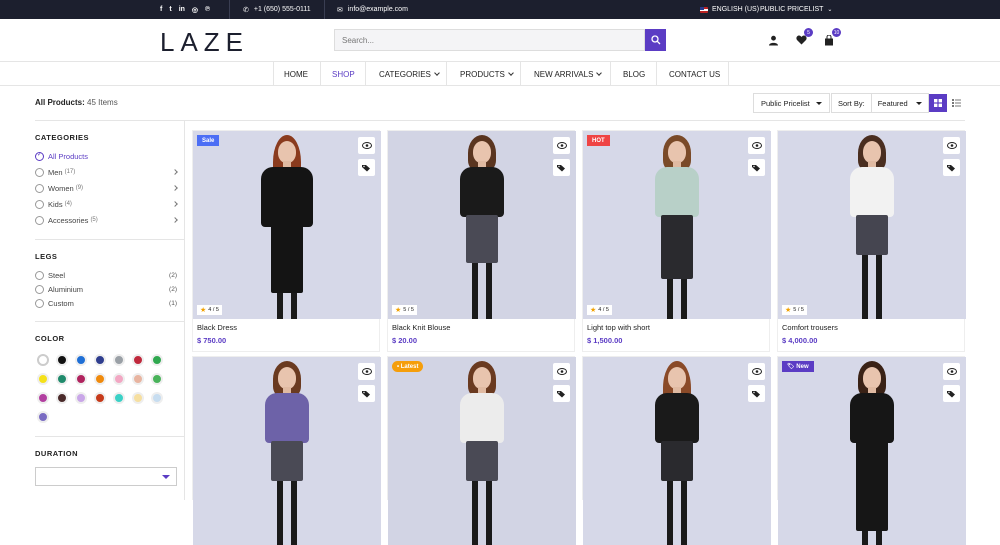 This screenshot has height=545, width=1000. I want to click on product-count-value: 45 Items, so click(102, 102).